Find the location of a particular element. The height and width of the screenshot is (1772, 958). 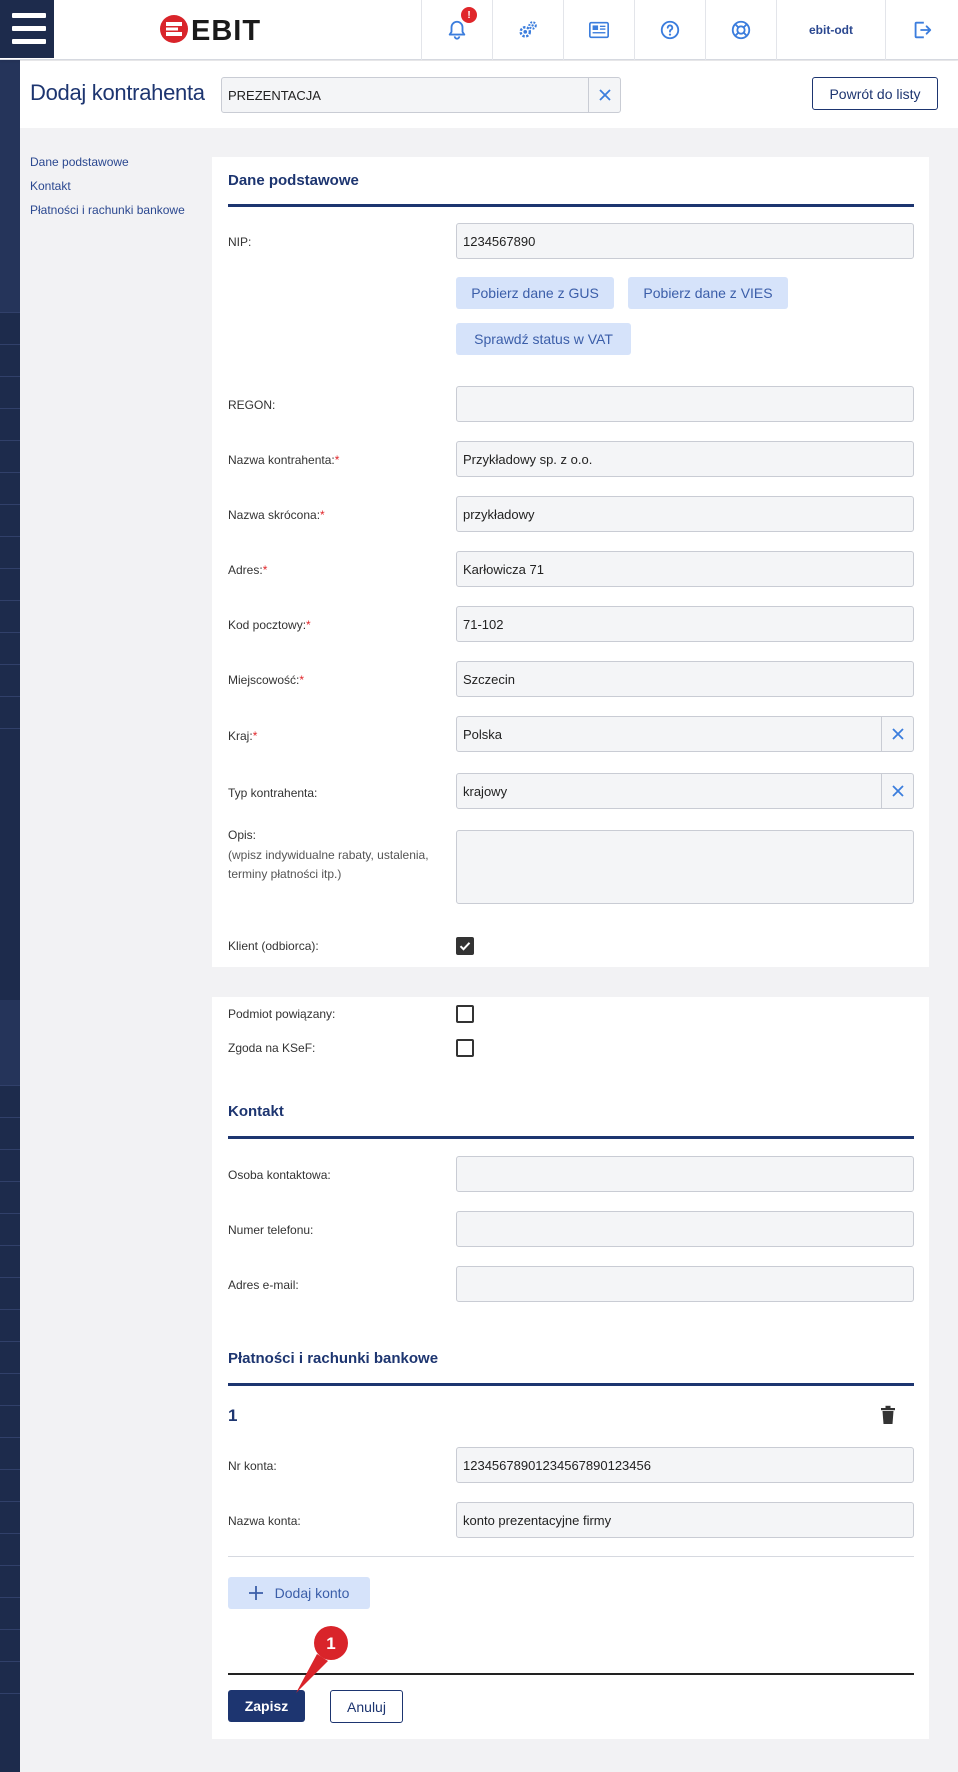

anchor-link-payments: Płatności i rachunki bankowe is located at coordinates (107, 214).